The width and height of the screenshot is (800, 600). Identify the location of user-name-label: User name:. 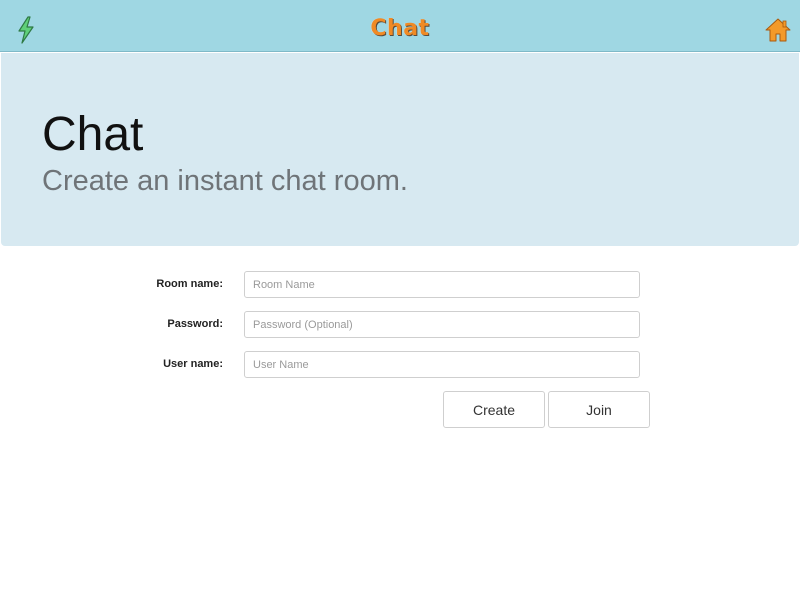
(193, 364).